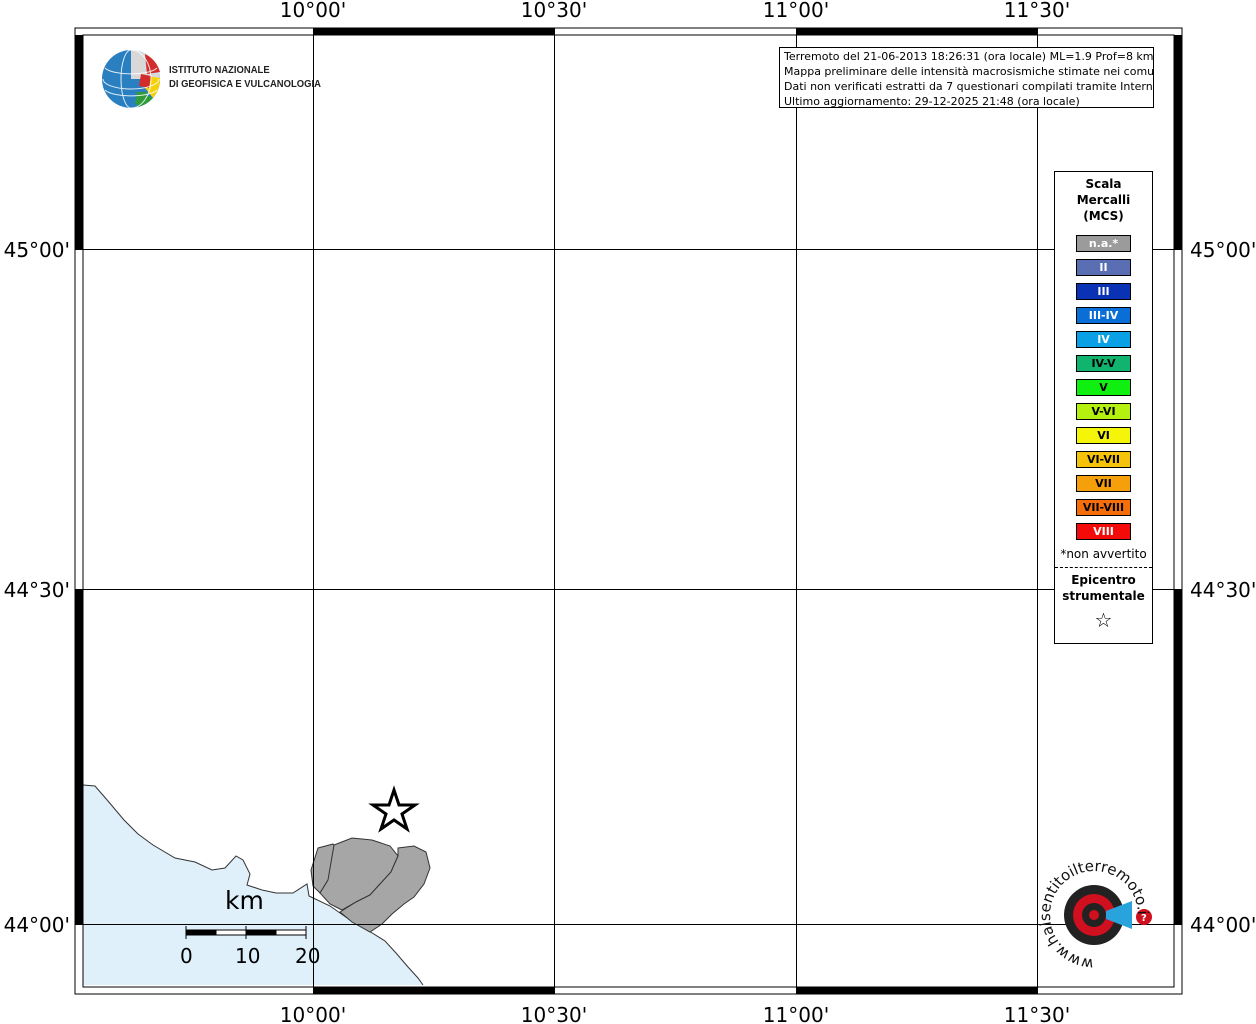 The height and width of the screenshot is (1024, 1256). I want to click on legend-item: VII-VIII, so click(1103, 507).